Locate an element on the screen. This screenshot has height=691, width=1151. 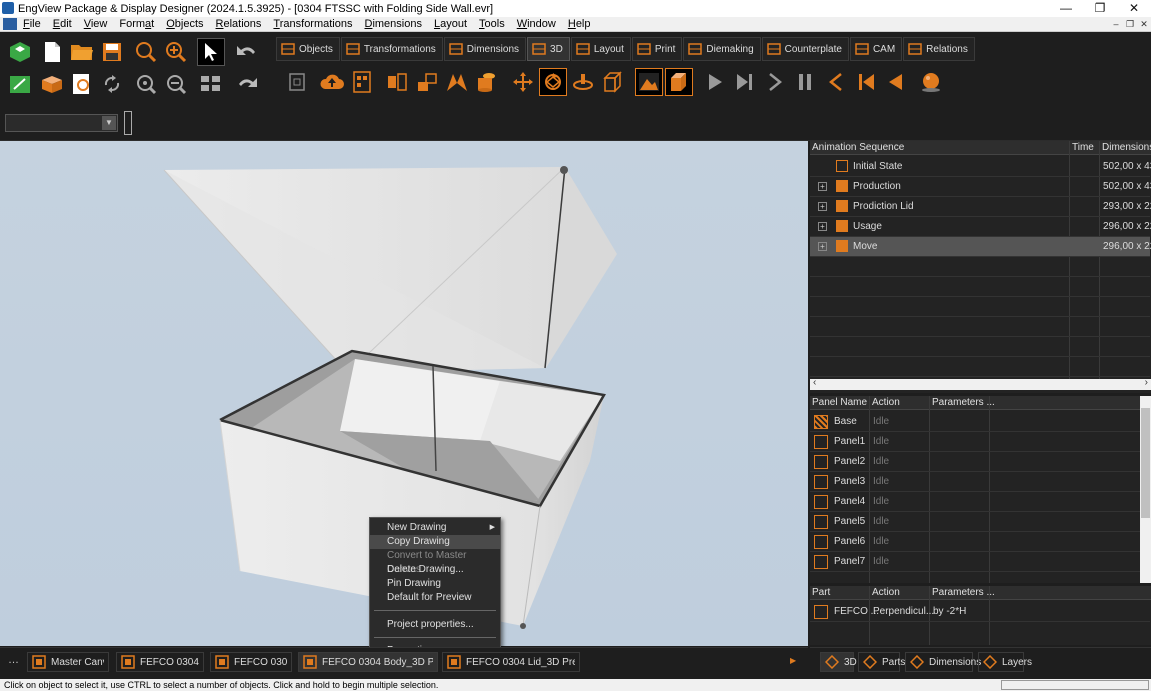
animation-hscrollbar: ‹ › is located at coordinates (980, 383).